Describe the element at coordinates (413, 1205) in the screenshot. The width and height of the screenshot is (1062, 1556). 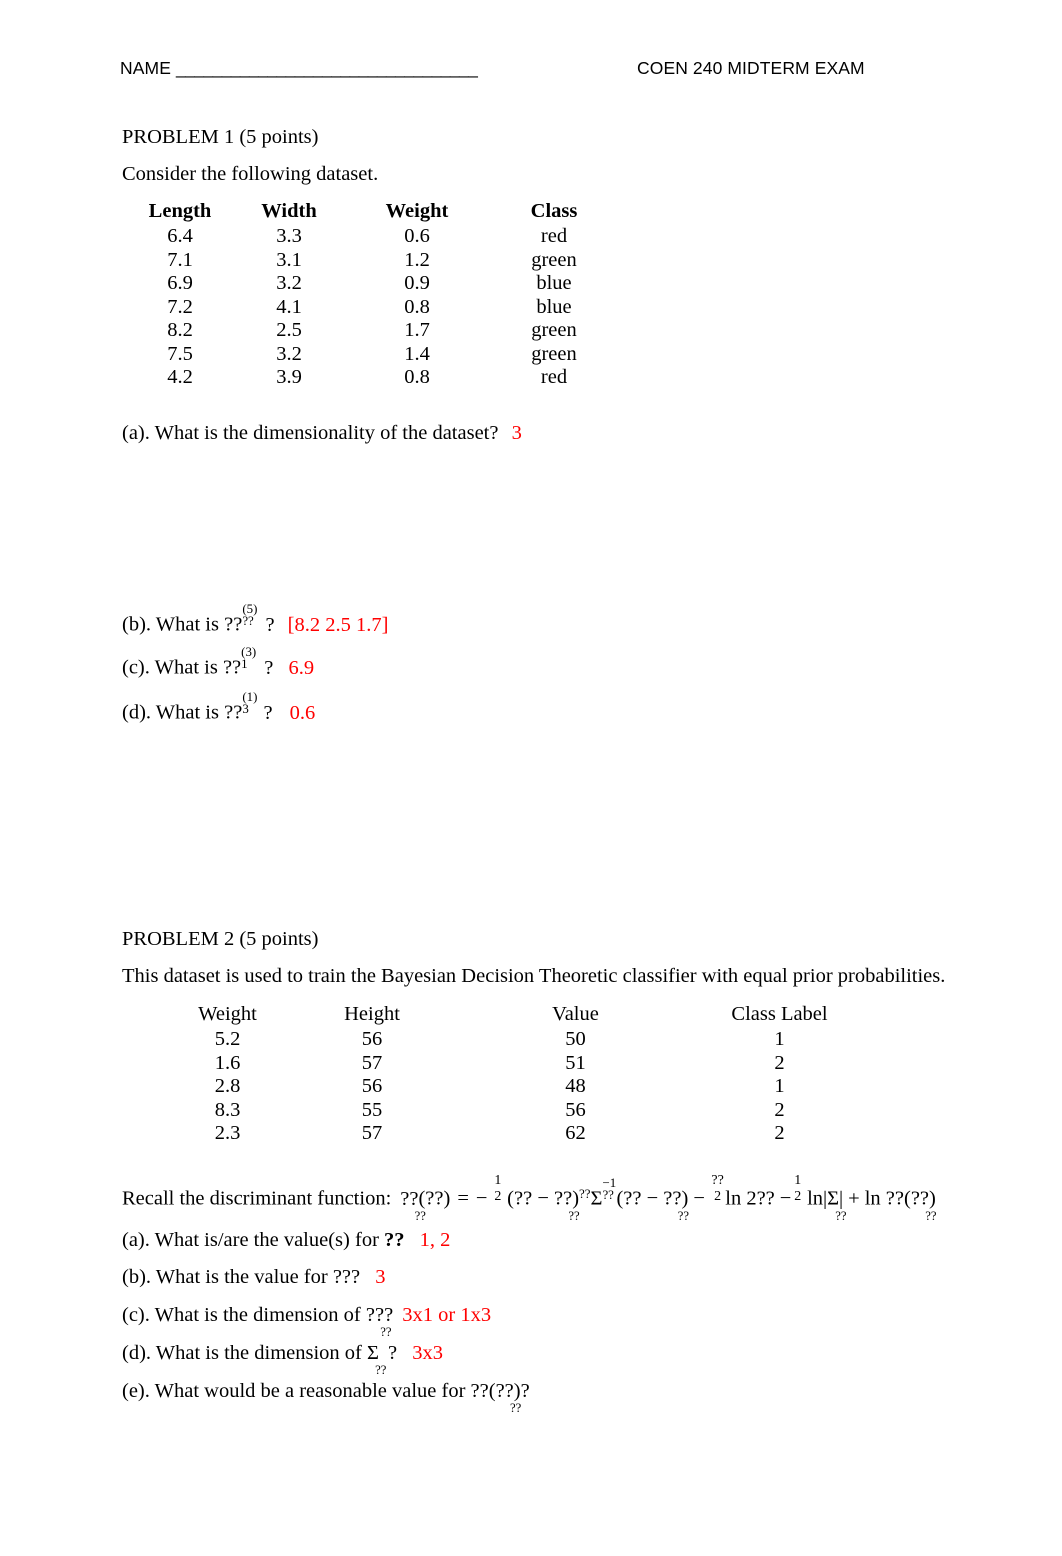
I see `formula-g-symbol: ????` at that location.